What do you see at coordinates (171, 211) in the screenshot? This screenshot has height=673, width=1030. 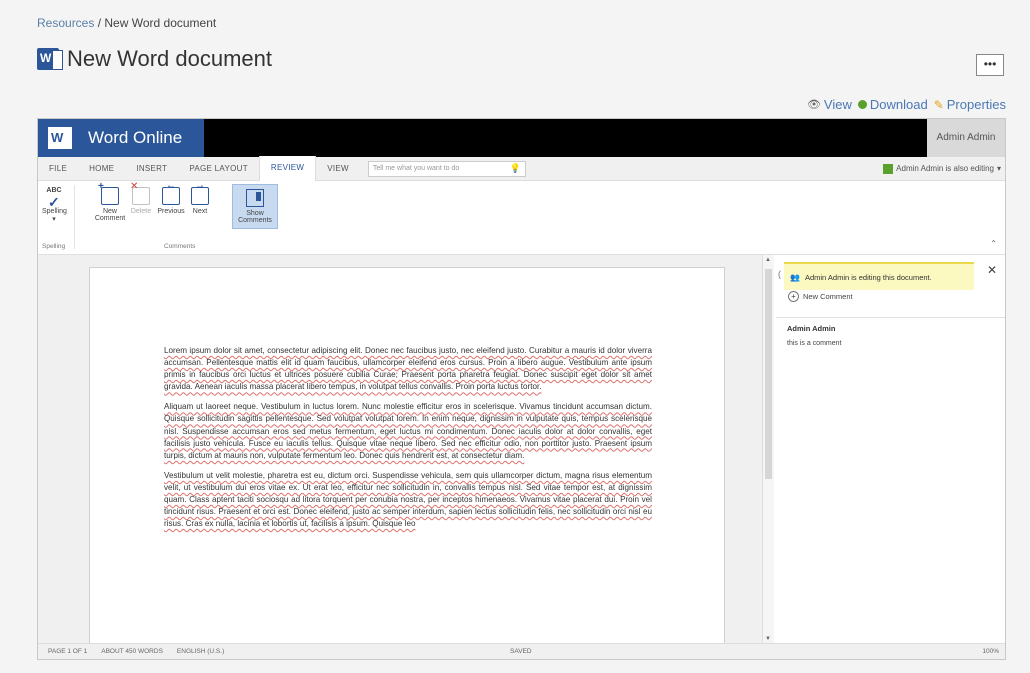 I see `previous-label: Previous` at bounding box center [171, 211].